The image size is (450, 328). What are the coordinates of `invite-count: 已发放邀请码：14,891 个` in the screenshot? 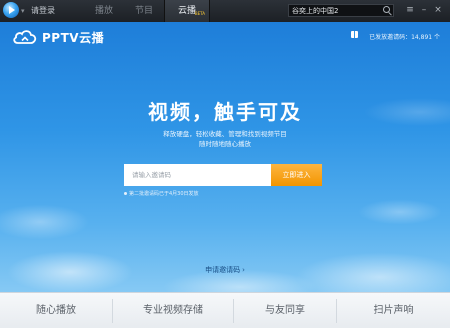 It's located at (404, 37).